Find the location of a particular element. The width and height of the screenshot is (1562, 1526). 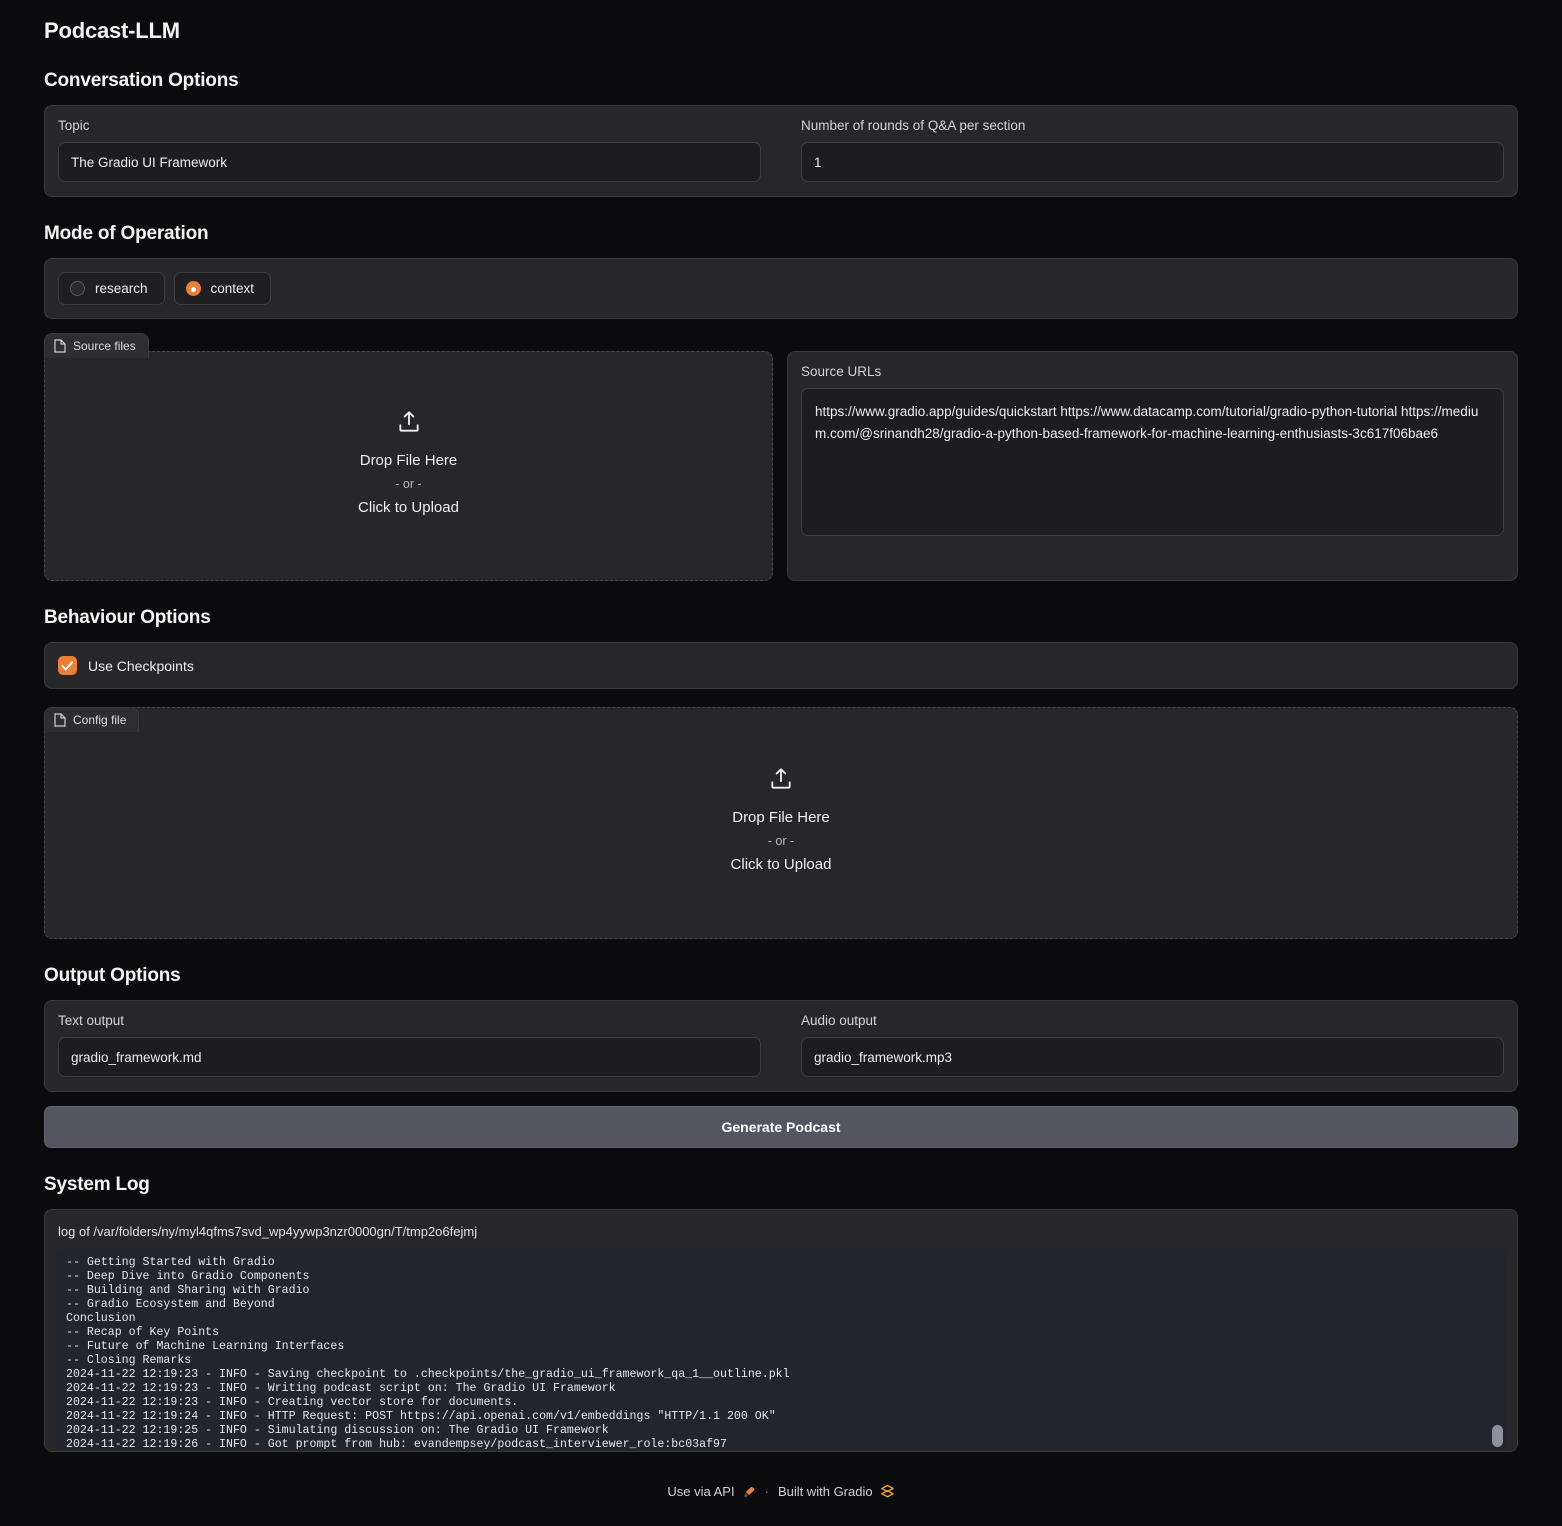

rounds-input: 1 is located at coordinates (1152, 162).